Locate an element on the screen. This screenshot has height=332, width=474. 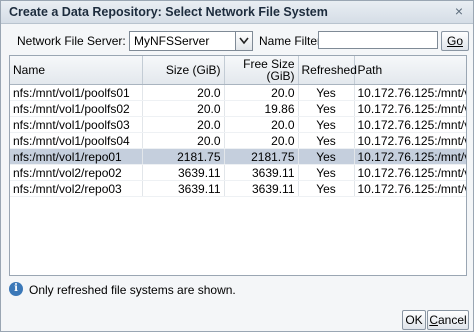
cell-name: nfs:/mnt/vol1/repo01 is located at coordinates (76, 156).